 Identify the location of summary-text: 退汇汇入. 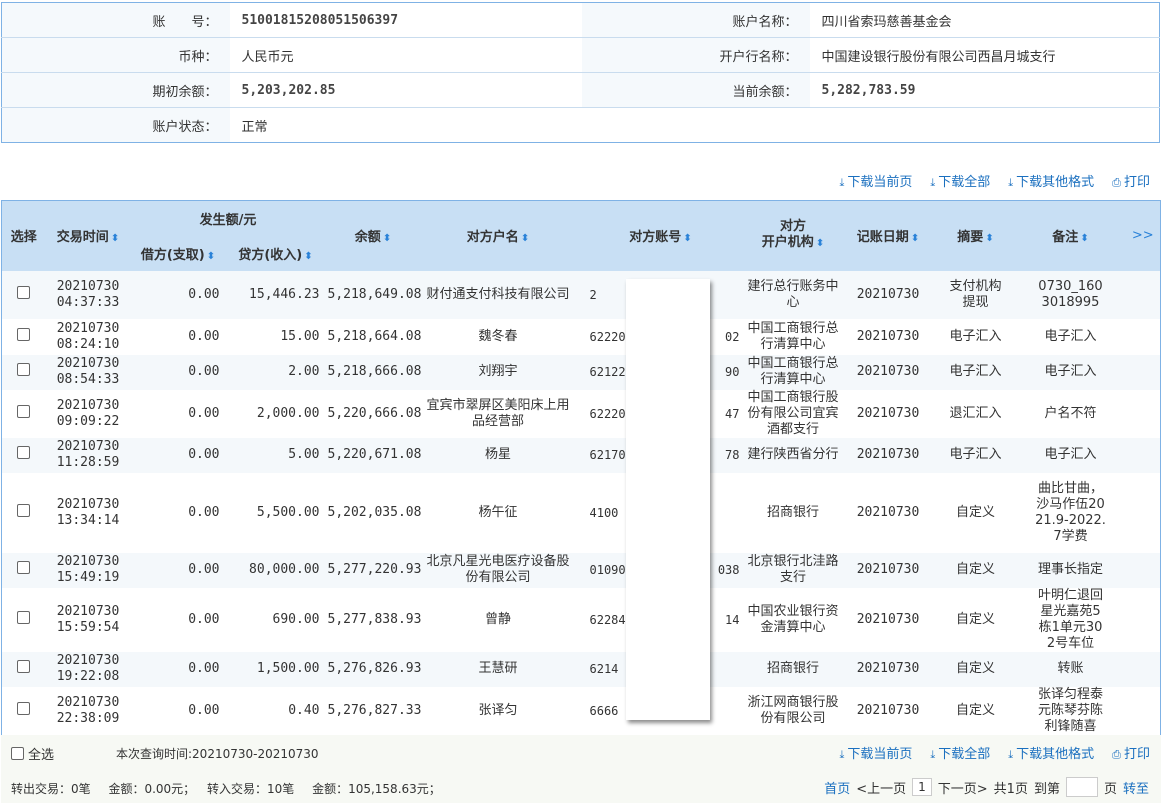
(975, 413).